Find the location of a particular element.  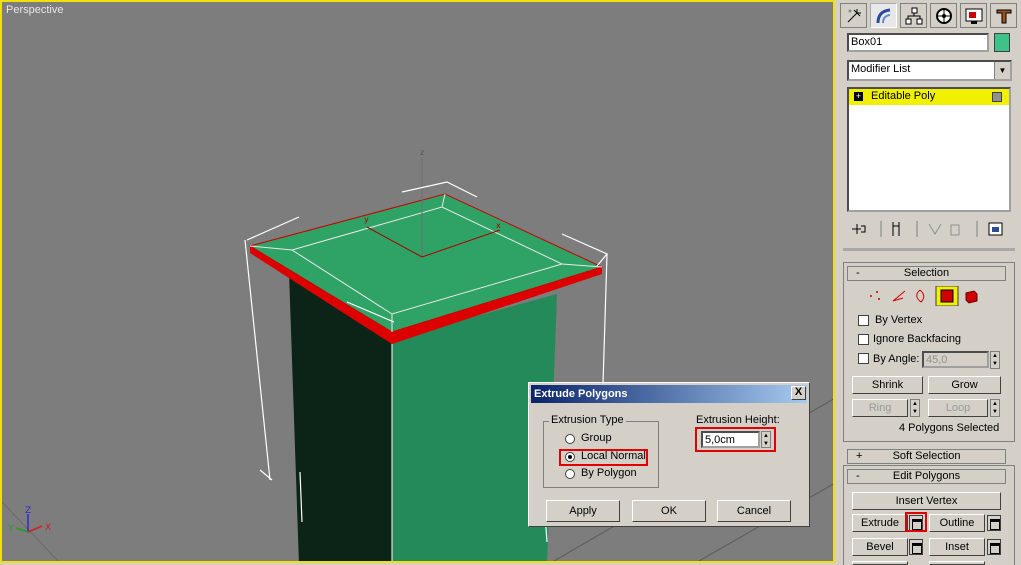

outline-settings-button is located at coordinates (994, 523).